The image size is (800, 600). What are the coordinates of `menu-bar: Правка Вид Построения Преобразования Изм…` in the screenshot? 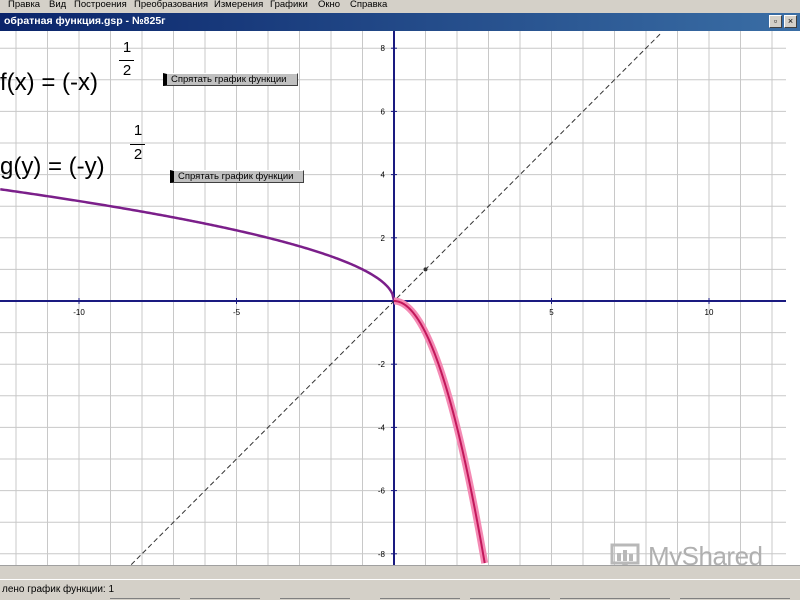 It's located at (400, 6).